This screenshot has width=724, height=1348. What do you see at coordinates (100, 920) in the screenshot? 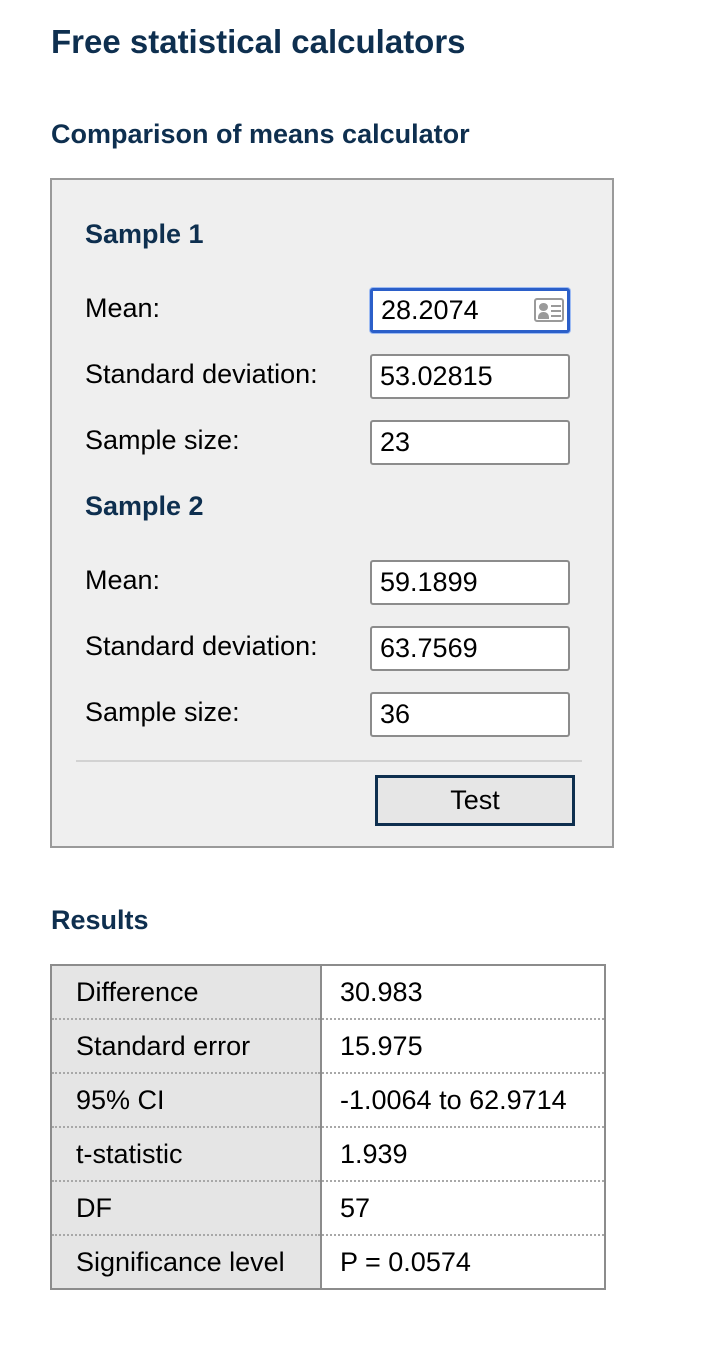
I see `results-title: Results` at bounding box center [100, 920].